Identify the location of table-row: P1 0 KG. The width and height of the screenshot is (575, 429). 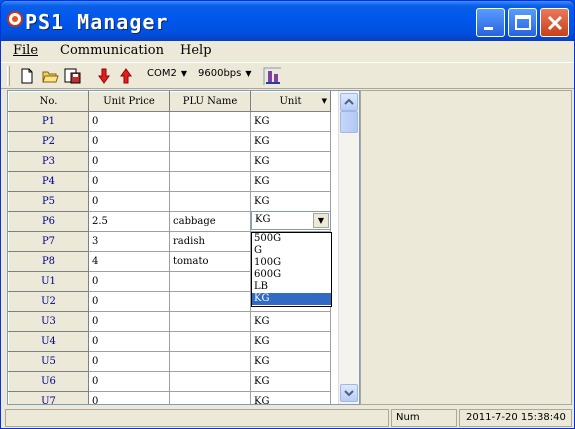
(169, 121).